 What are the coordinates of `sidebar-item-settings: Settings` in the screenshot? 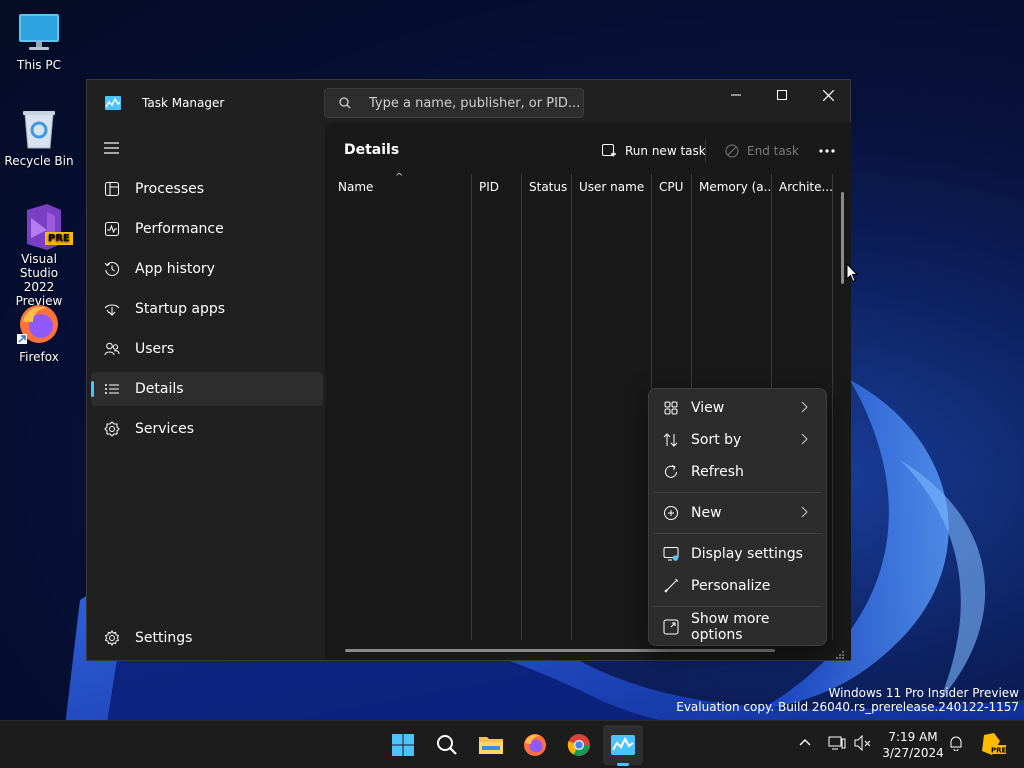 It's located at (207, 638).